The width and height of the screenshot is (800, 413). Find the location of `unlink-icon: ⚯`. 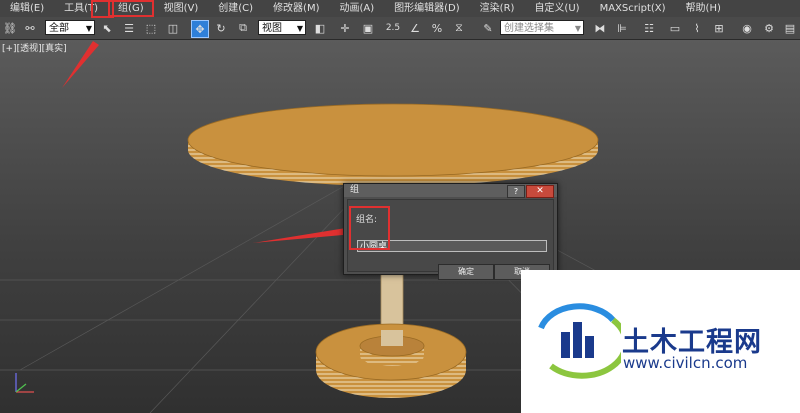

unlink-icon: ⚯ is located at coordinates (30, 28).